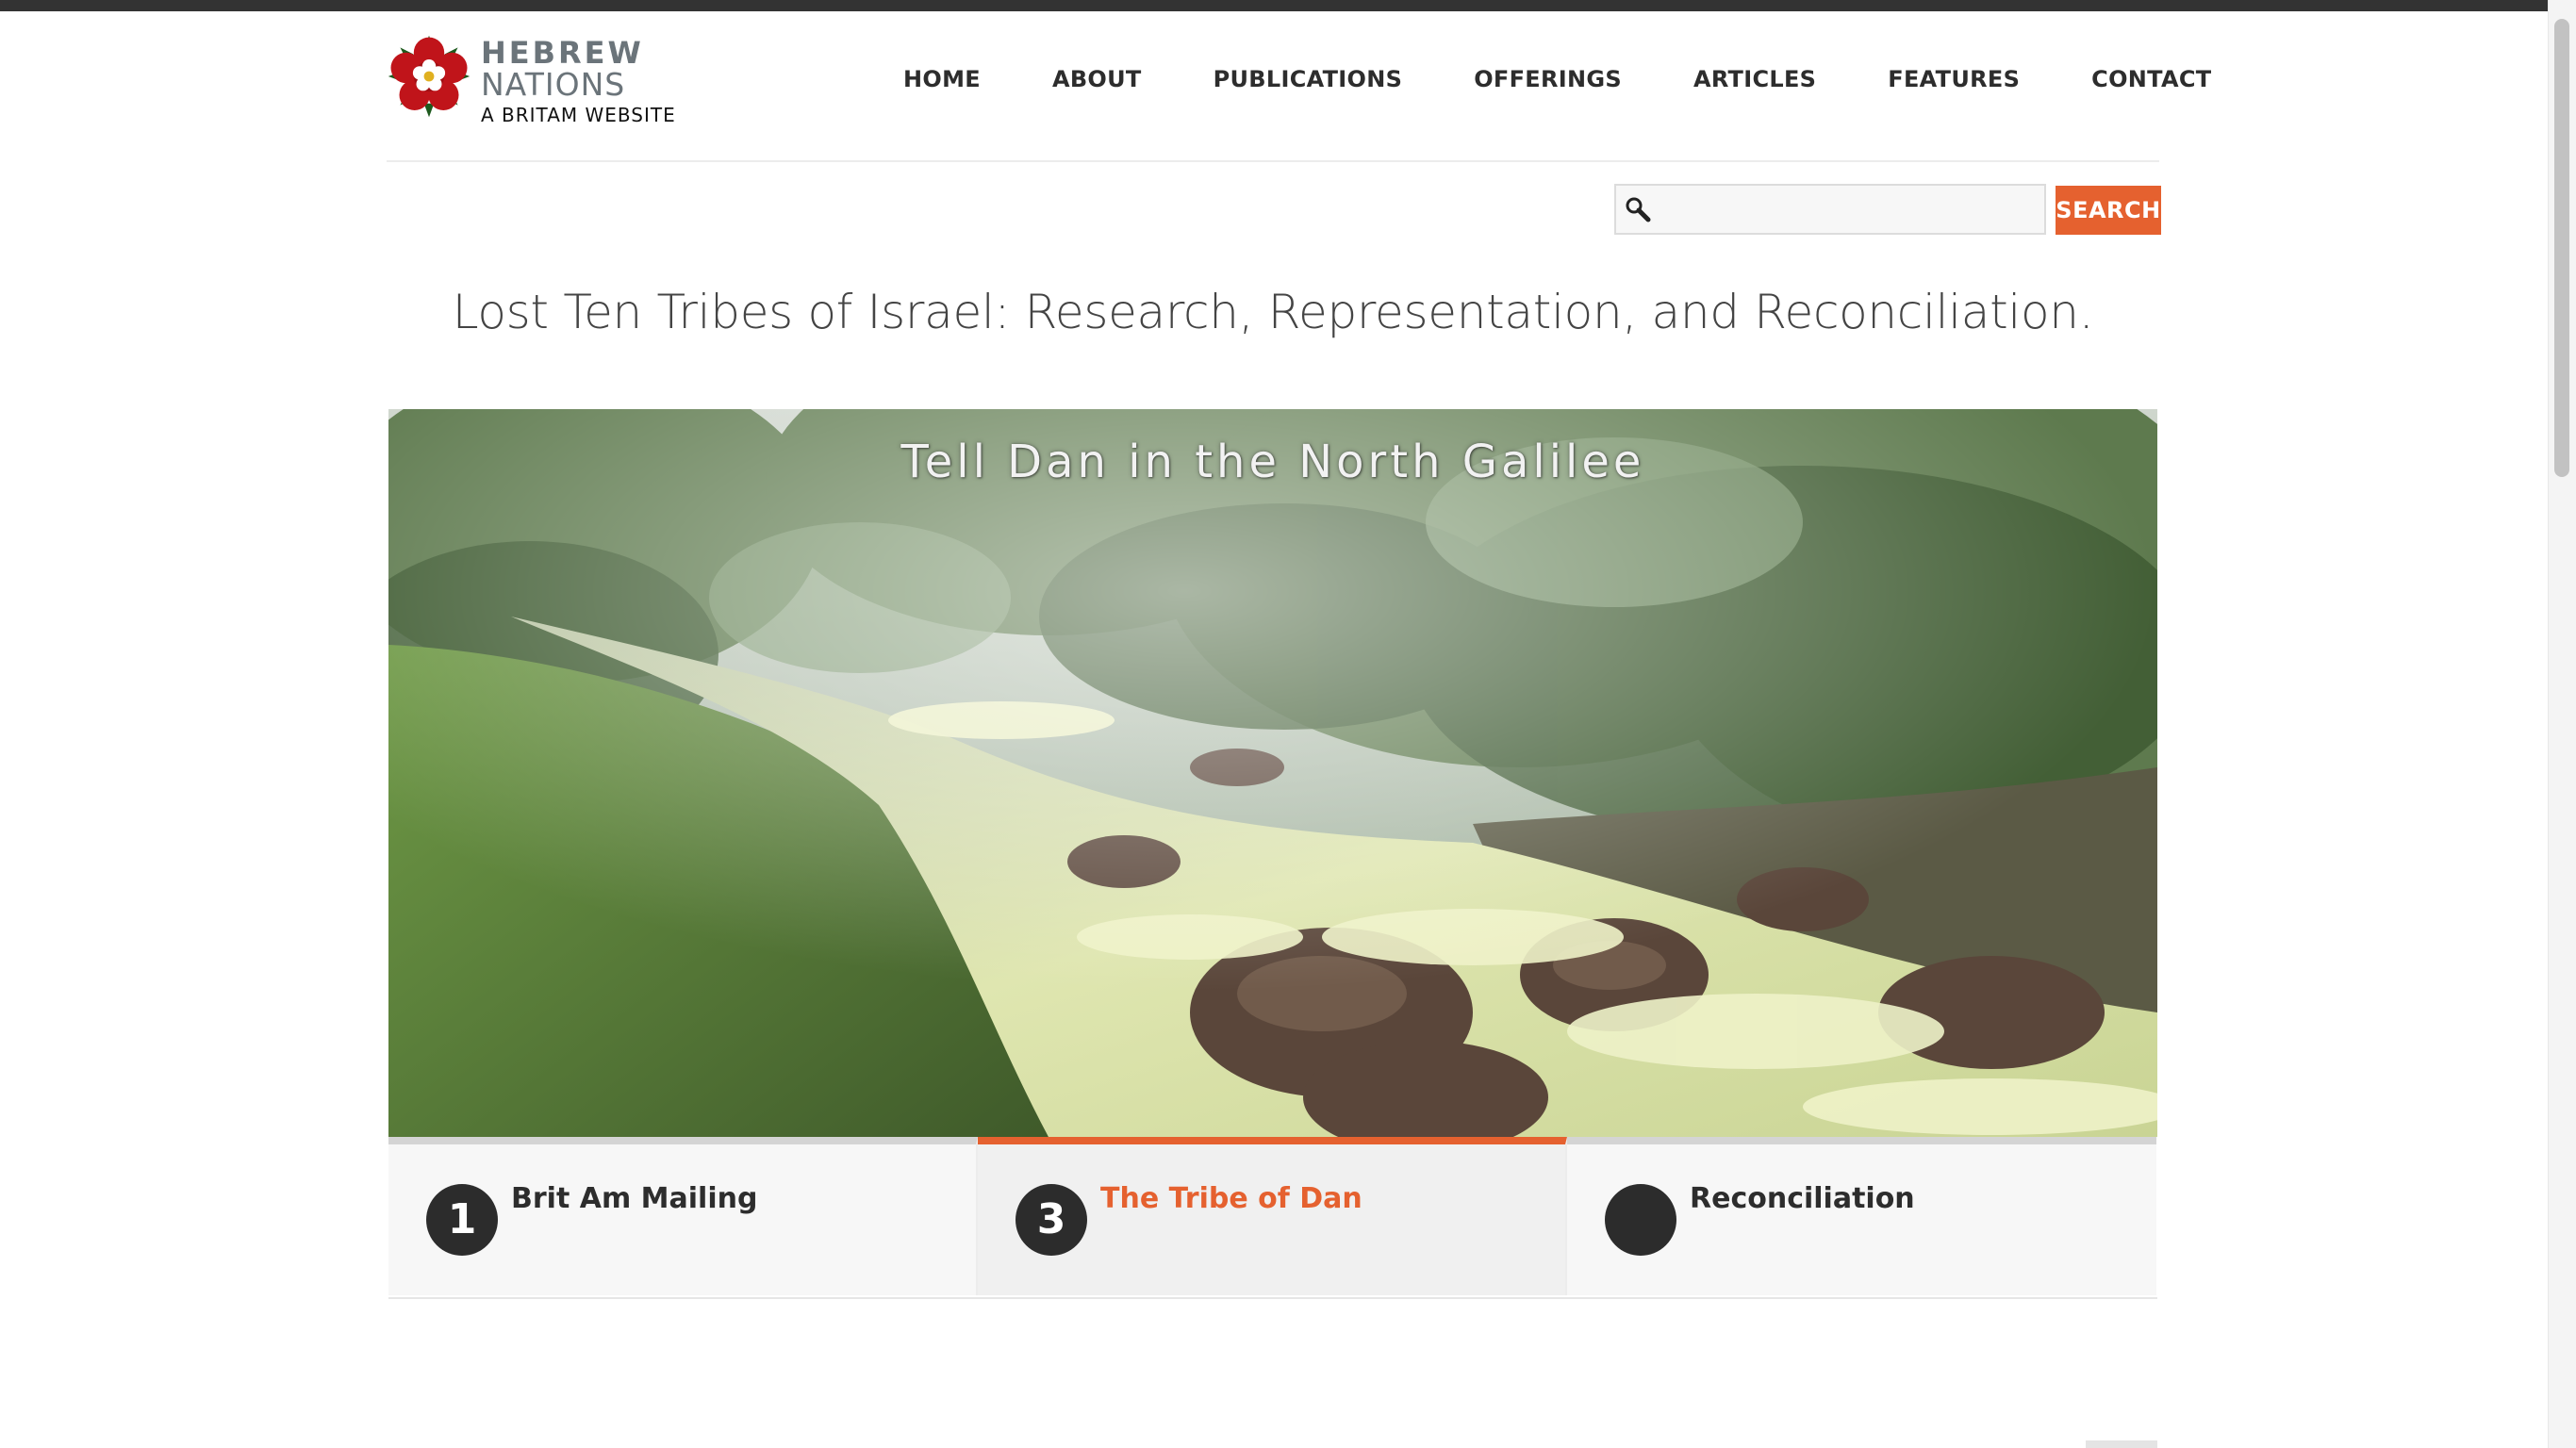 Image resolution: width=2576 pixels, height=1448 pixels. What do you see at coordinates (429, 76) in the screenshot?
I see `tudor-rose-icon` at bounding box center [429, 76].